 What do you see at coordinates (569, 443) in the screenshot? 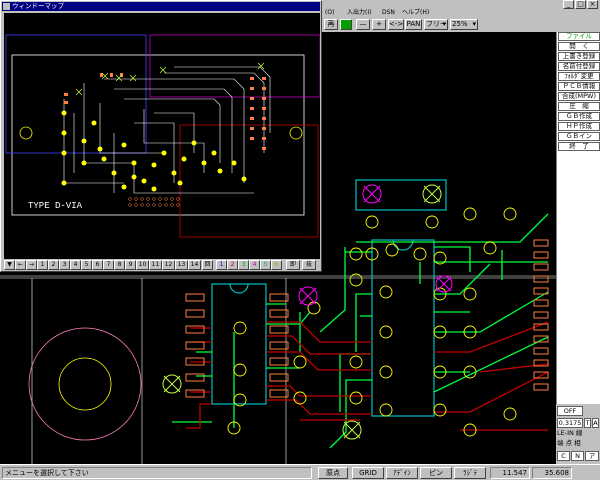
I see `endpoint-option: 端 点 相` at bounding box center [569, 443].